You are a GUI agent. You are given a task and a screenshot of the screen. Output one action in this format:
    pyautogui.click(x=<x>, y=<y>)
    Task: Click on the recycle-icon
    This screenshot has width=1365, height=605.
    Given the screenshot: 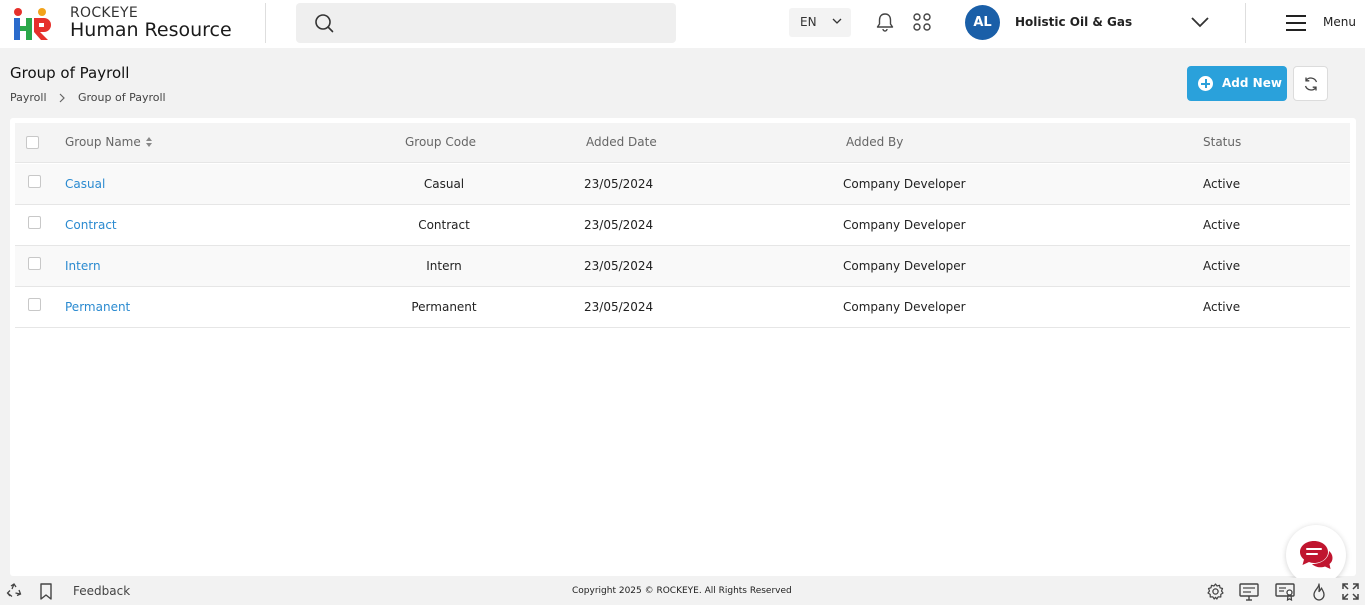 What is the action you would take?
    pyautogui.click(x=14, y=591)
    